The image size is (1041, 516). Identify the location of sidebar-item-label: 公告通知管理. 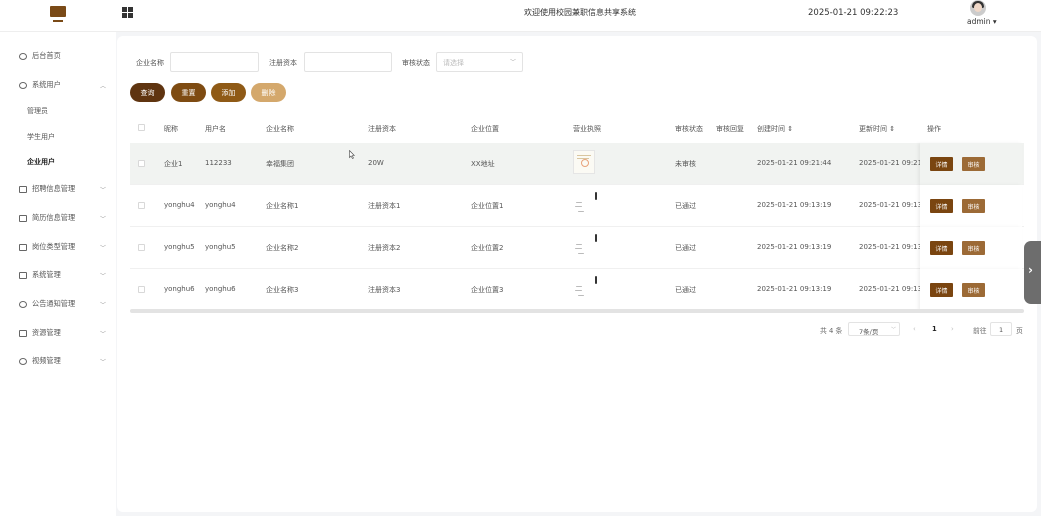
(54, 303).